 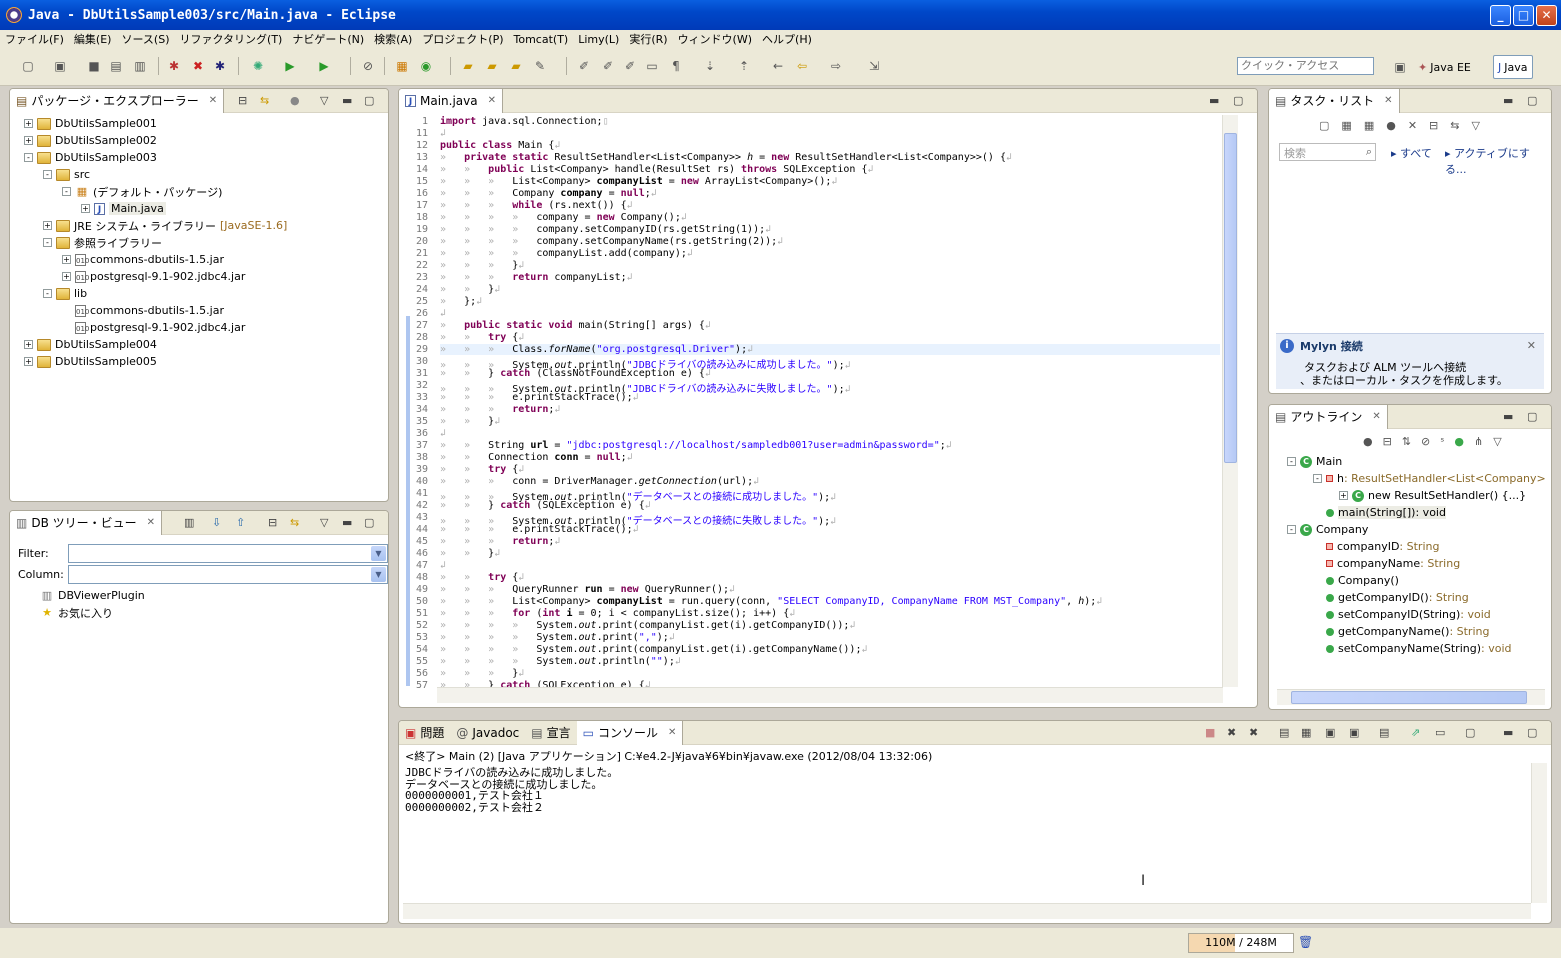 I want to click on outline-item: Company(), so click(x=1356, y=580).